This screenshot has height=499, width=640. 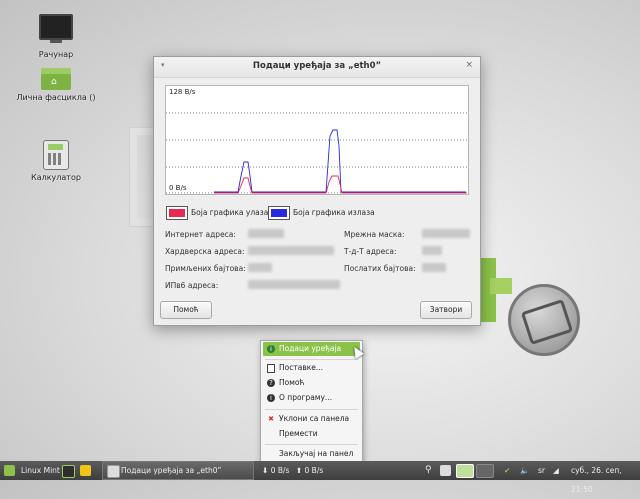 I want to click on desktop-icon-label: Рачунар, so click(x=56, y=54).